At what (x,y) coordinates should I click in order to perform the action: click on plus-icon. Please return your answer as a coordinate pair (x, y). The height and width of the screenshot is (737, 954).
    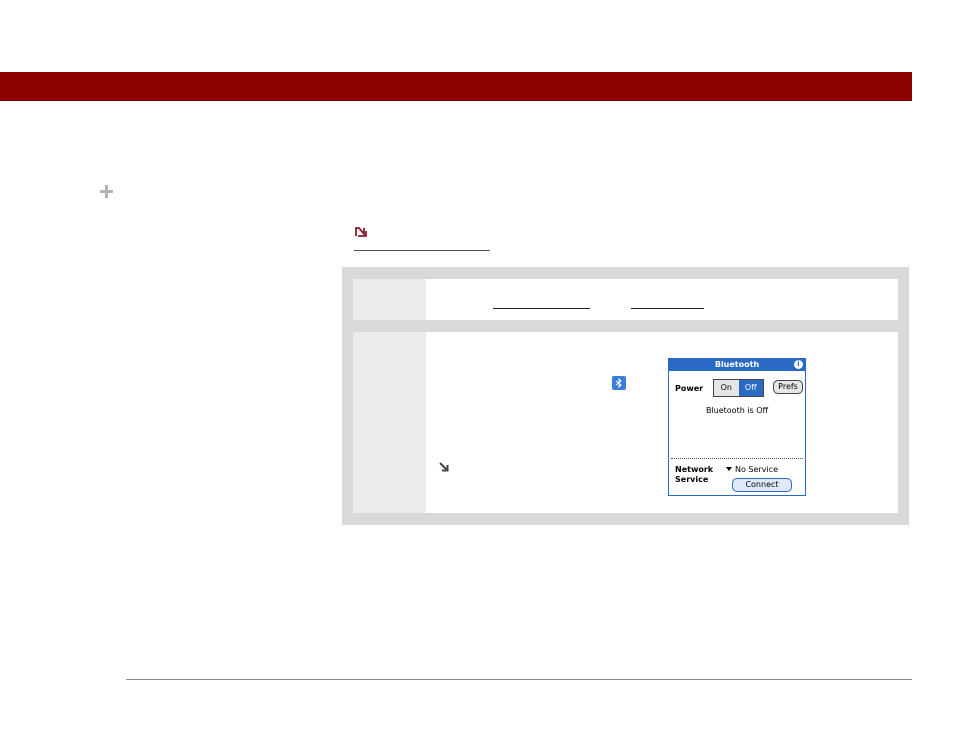
    Looking at the image, I should click on (106, 191).